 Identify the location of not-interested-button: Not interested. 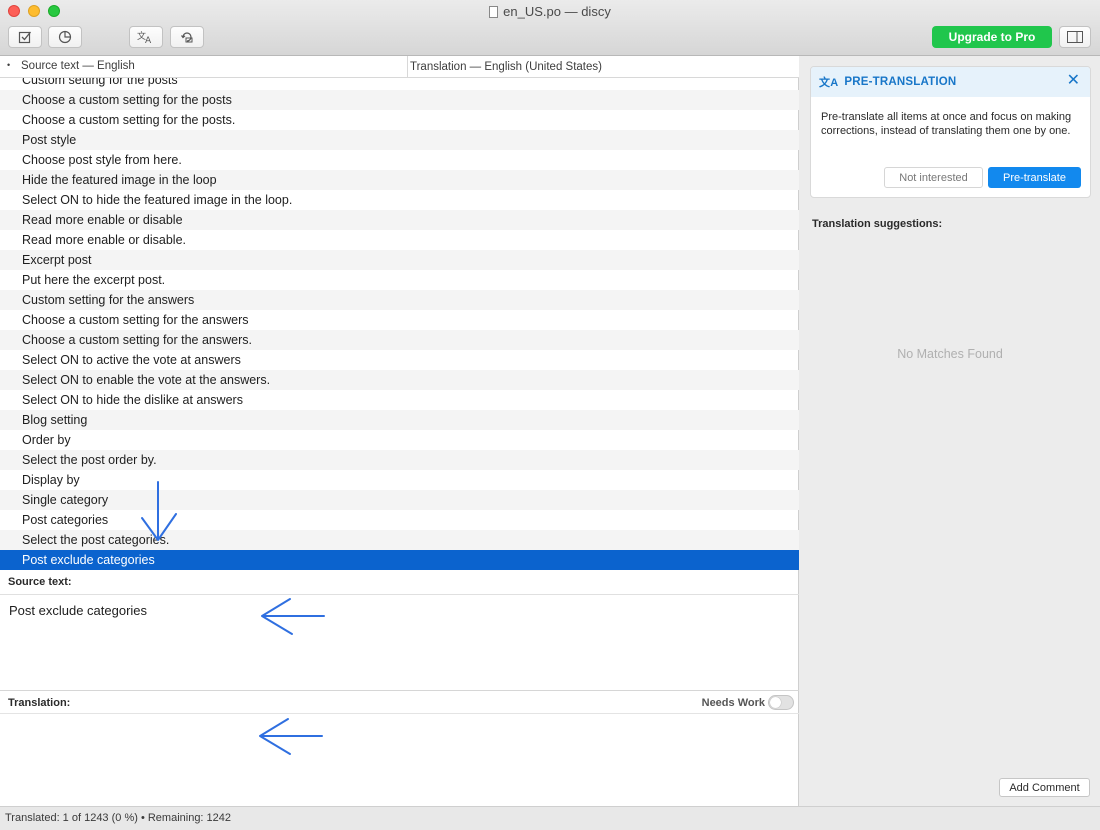
(933, 177).